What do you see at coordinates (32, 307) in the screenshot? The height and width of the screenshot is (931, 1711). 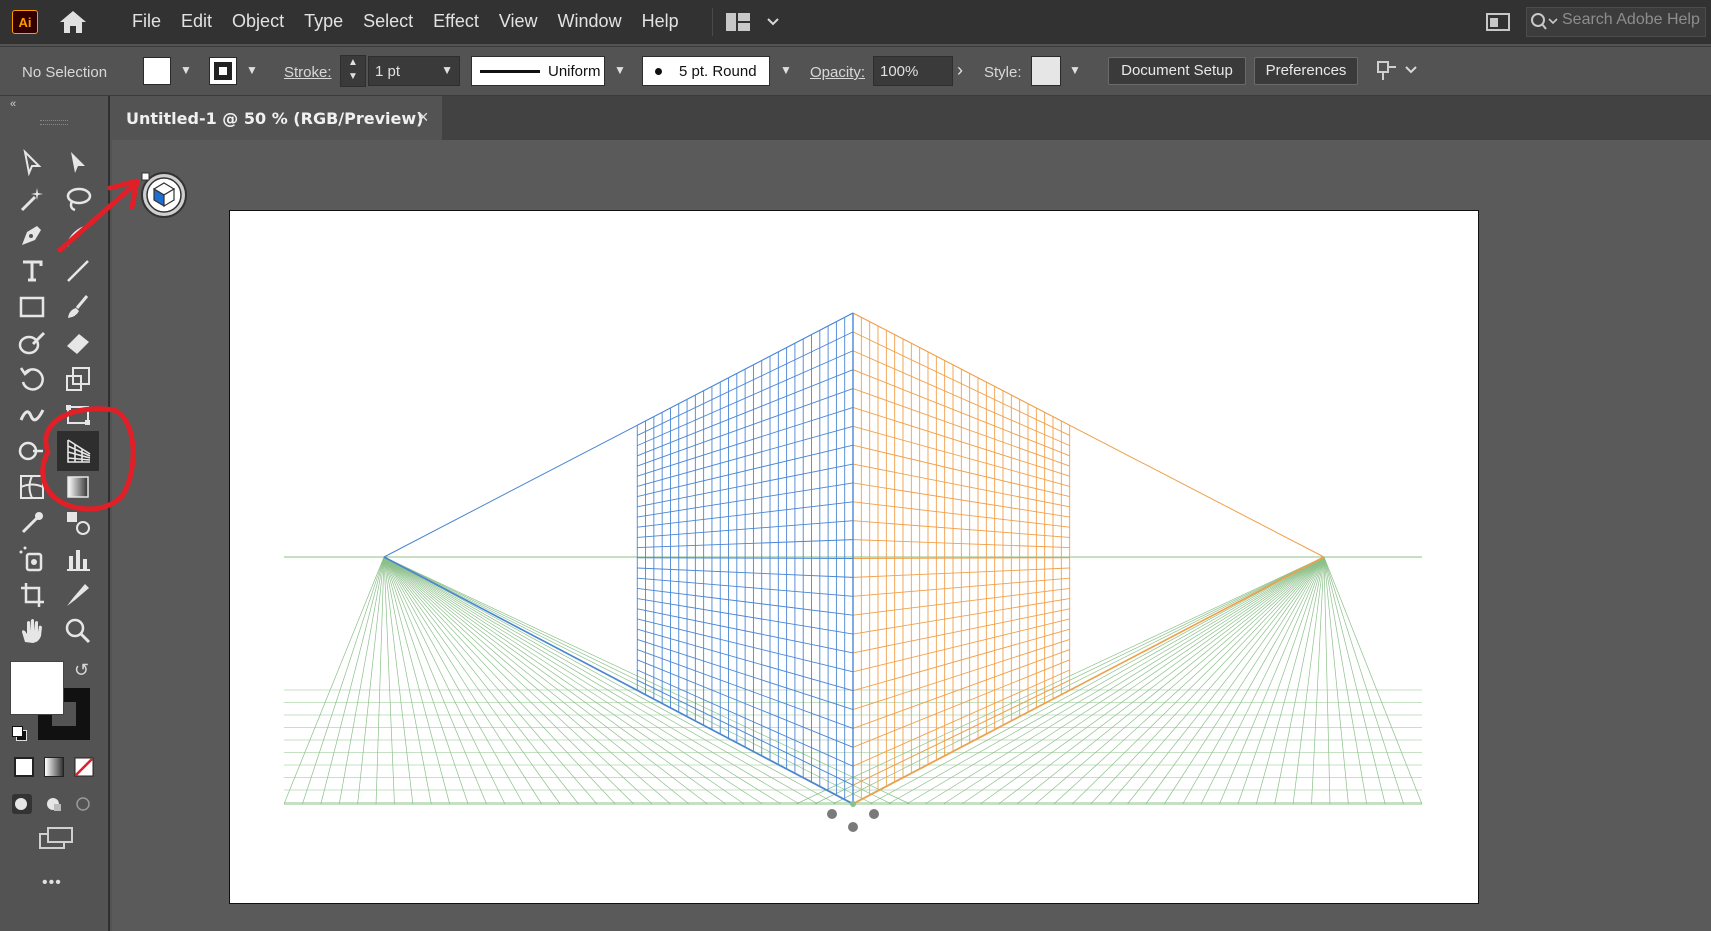 I see `rectangle-tool-icon` at bounding box center [32, 307].